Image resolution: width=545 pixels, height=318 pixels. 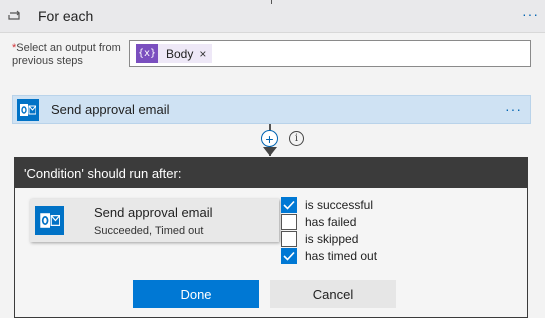 I want to click on option-is-successful: is successful, so click(x=329, y=204).